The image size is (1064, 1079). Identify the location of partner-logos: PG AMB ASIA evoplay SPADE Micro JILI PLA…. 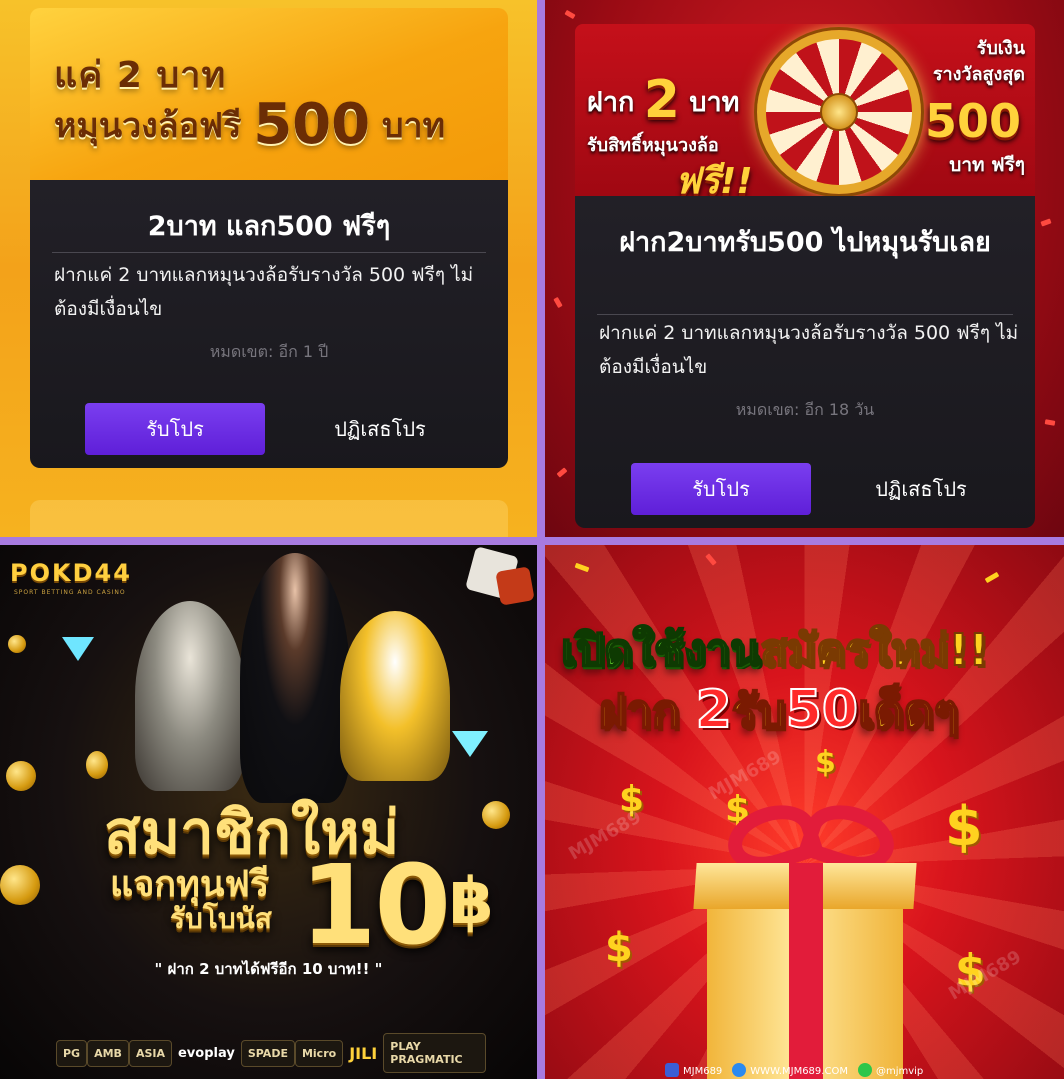
(271, 1053).